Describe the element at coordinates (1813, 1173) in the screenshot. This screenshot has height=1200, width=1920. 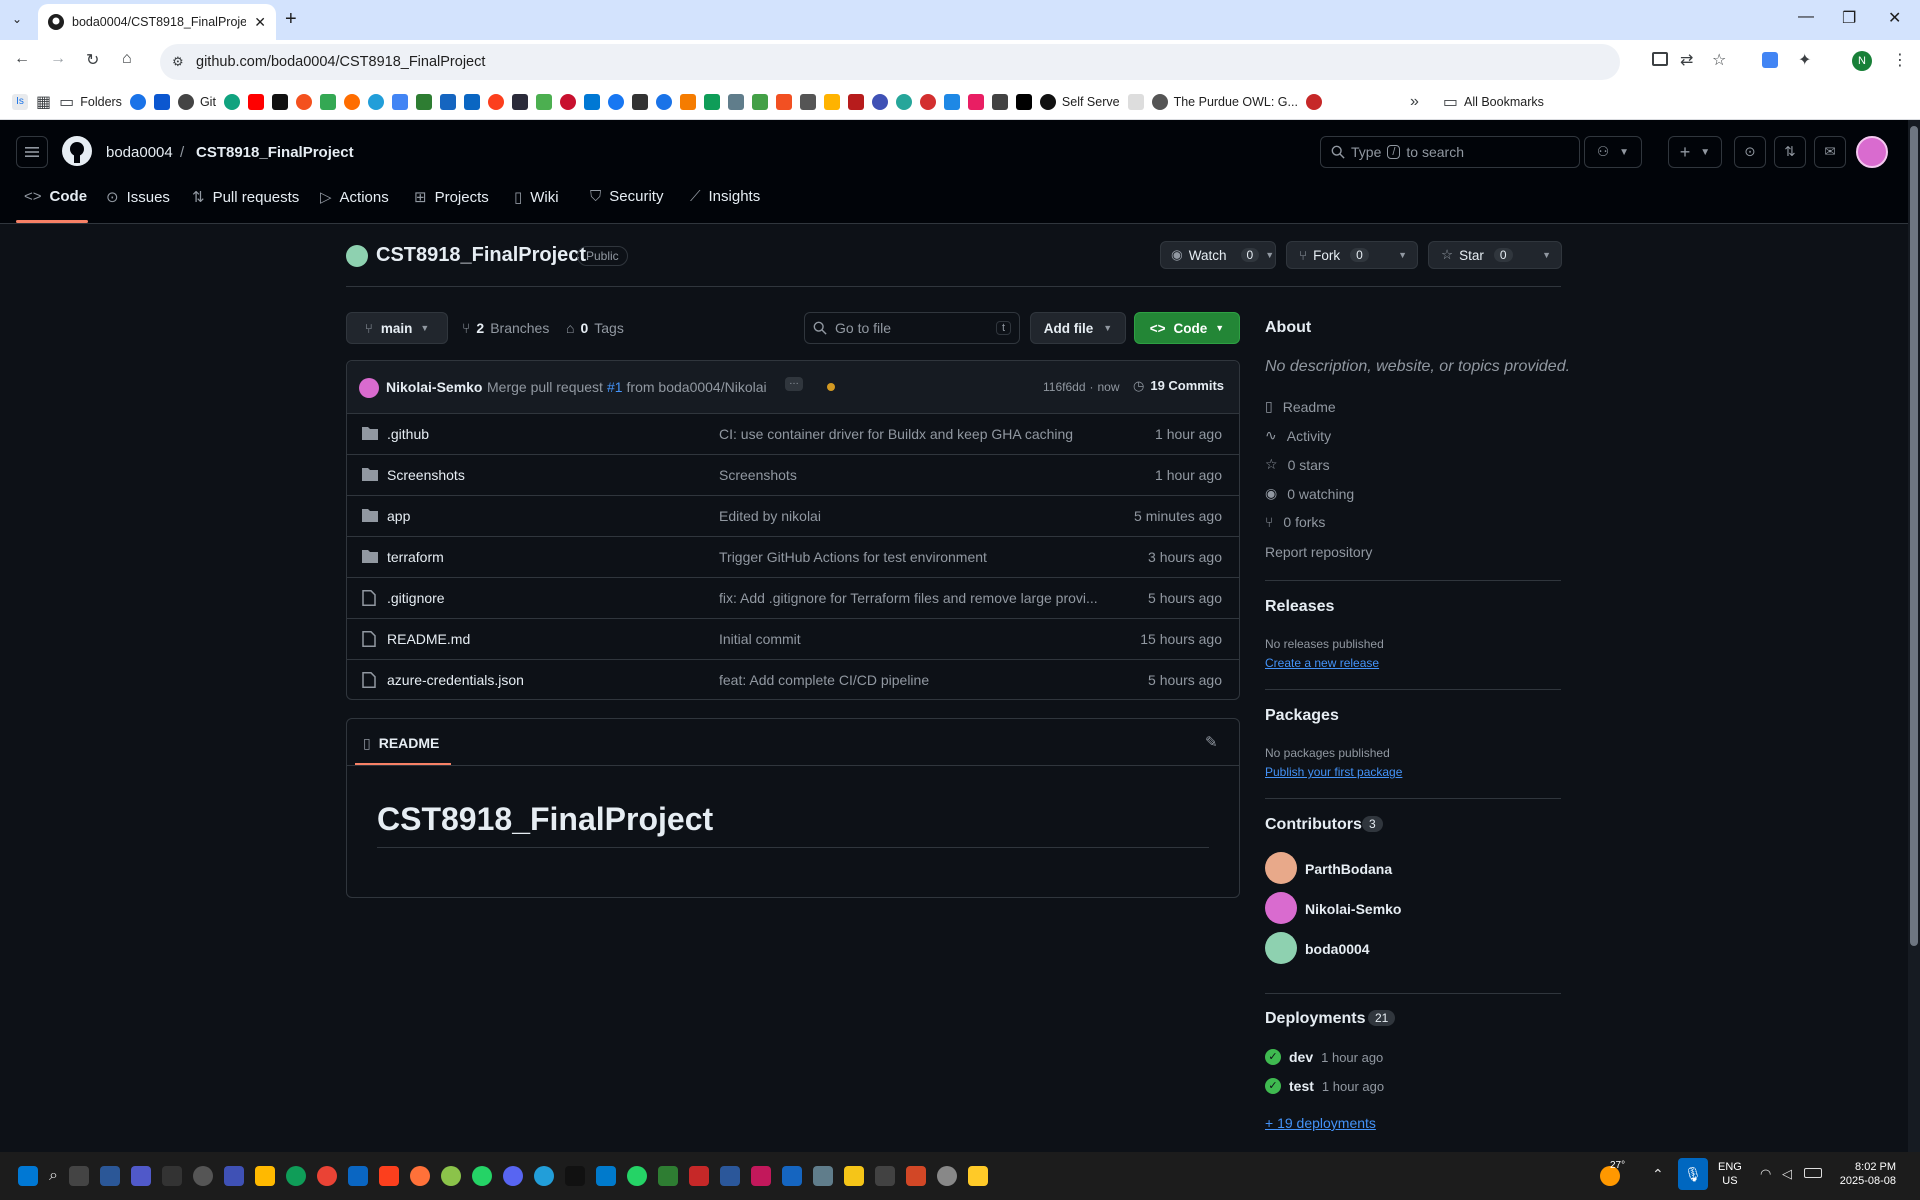
I see `battery-icon` at that location.